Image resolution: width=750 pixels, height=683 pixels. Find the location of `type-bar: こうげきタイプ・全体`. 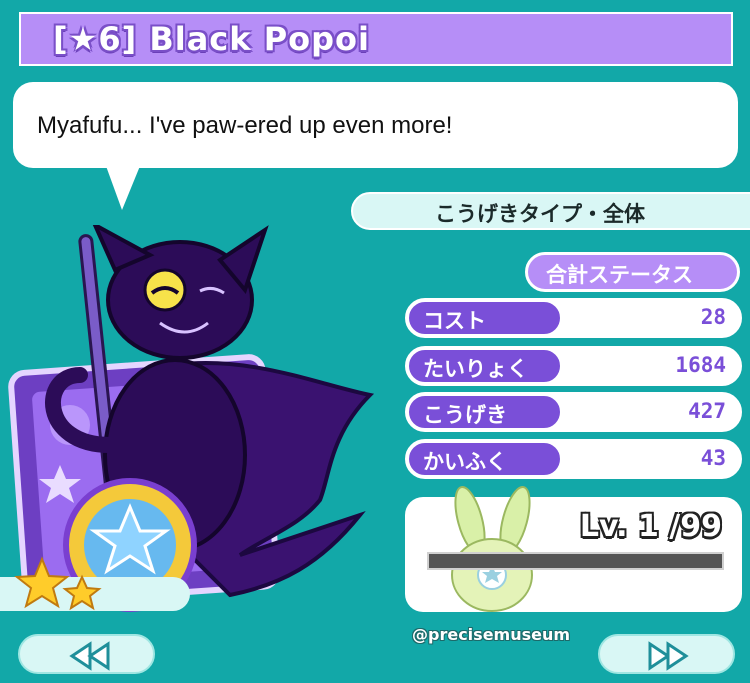

type-bar: こうげきタイプ・全体 is located at coordinates (550, 211).